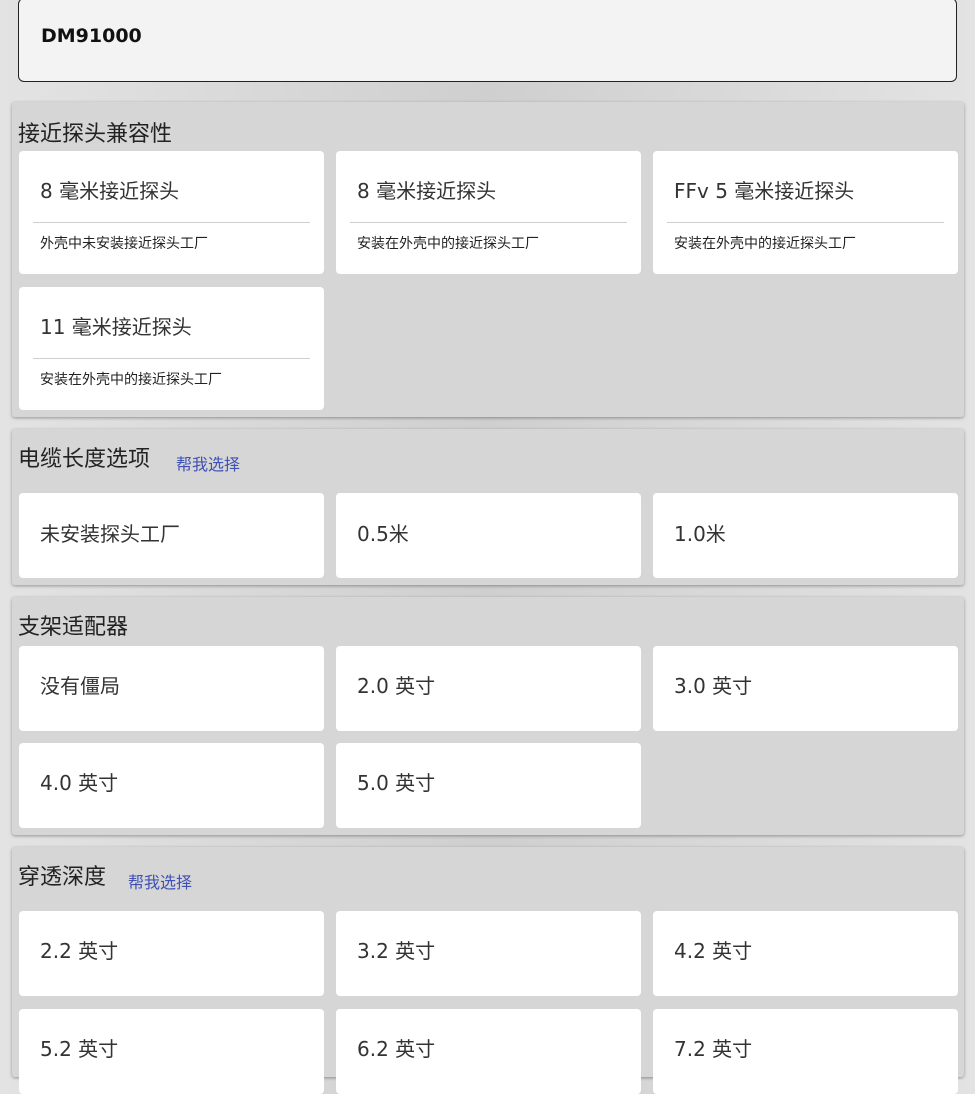  Describe the element at coordinates (396, 783) in the screenshot. I see `option-label: 5.0 英寸` at that location.